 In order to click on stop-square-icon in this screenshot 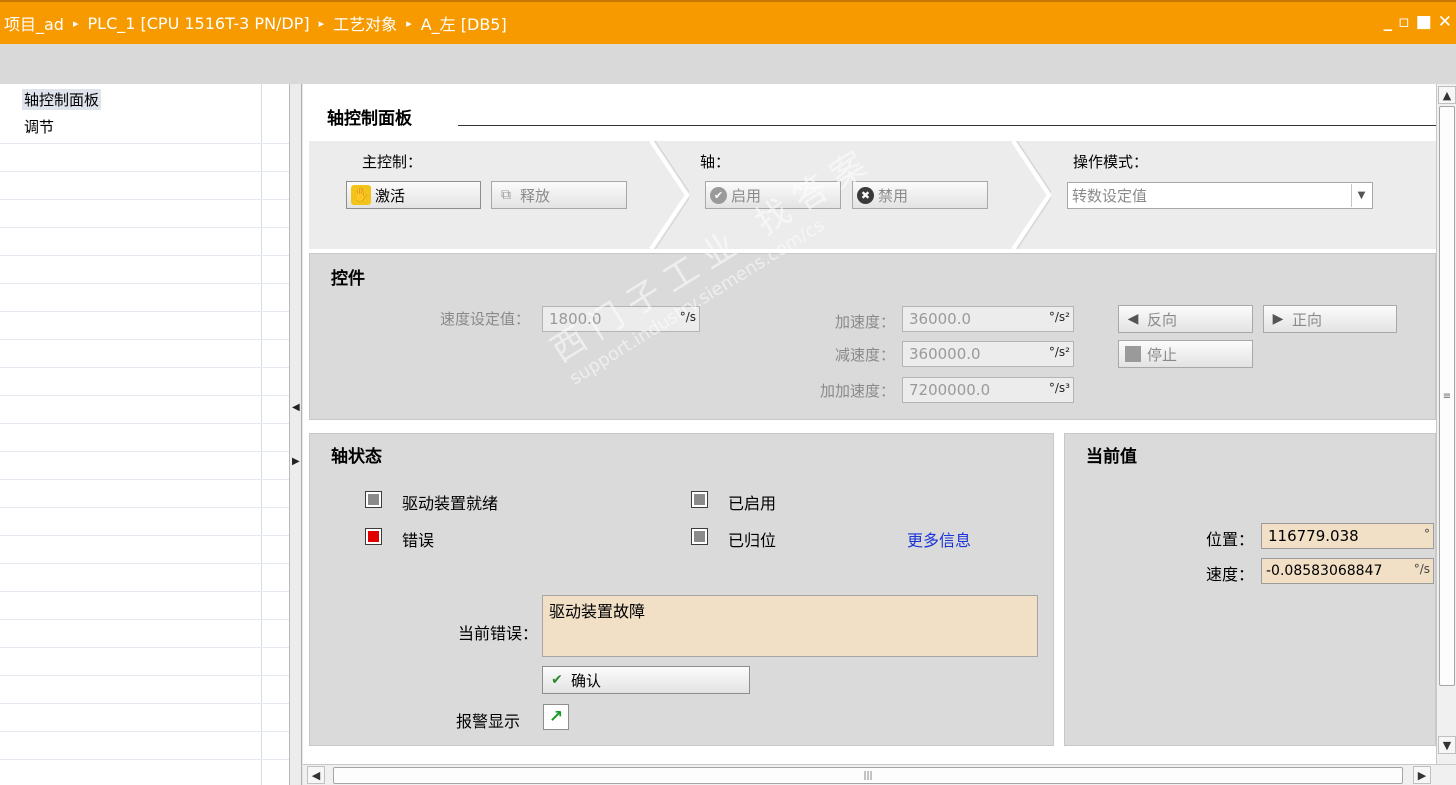, I will do `click(1133, 354)`.